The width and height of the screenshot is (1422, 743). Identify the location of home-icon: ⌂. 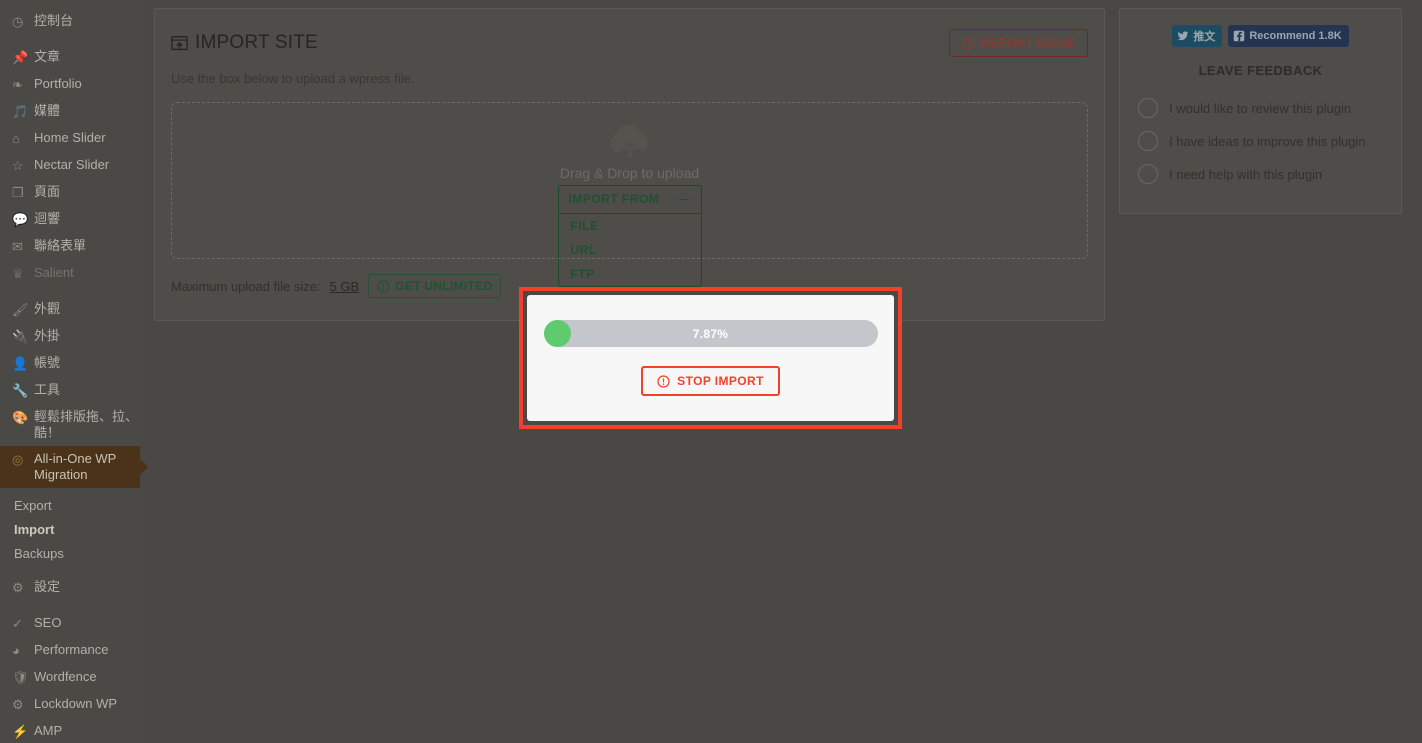
(16, 138).